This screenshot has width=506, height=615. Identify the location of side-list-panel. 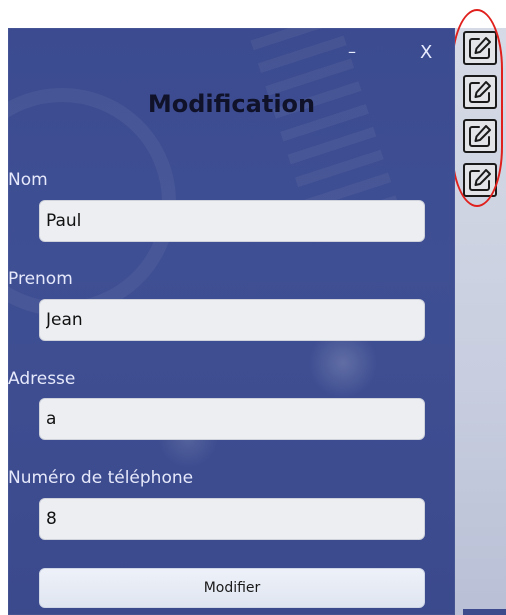
(480, 321).